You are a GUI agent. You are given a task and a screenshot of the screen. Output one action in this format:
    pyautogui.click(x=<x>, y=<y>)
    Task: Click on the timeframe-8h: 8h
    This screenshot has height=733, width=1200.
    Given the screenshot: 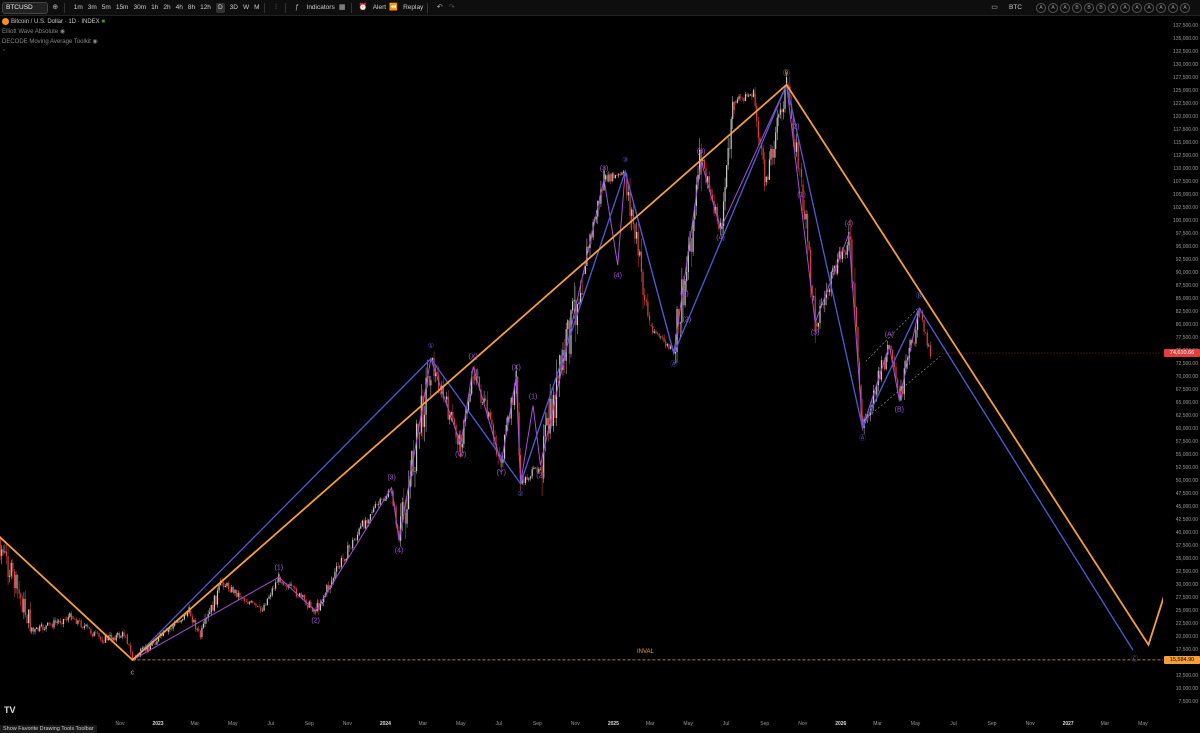 What is the action you would take?
    pyautogui.click(x=191, y=8)
    